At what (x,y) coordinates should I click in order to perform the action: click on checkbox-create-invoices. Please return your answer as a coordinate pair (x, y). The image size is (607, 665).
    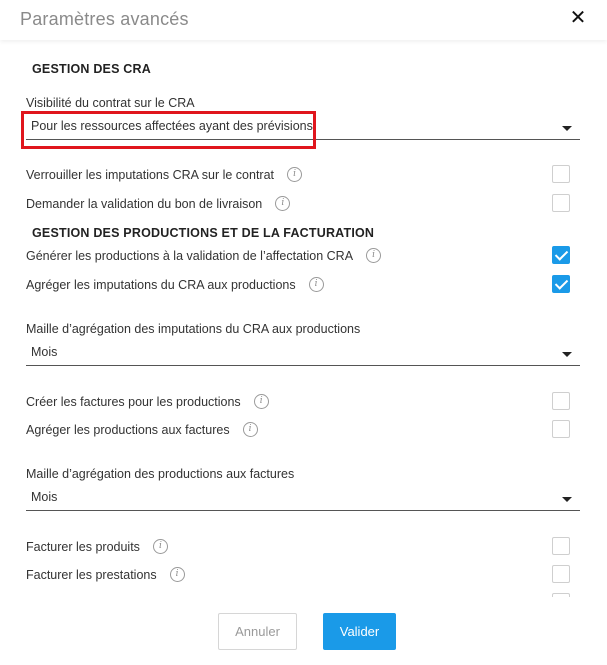
    Looking at the image, I should click on (561, 401).